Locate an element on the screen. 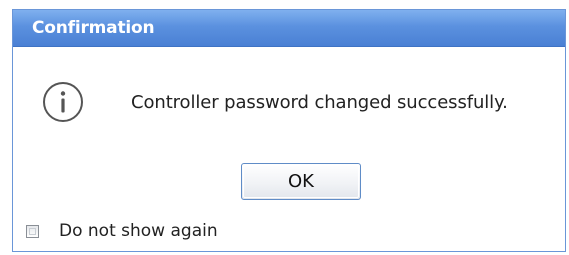 The width and height of the screenshot is (569, 255). dialog-title: Confirmation is located at coordinates (93, 28).